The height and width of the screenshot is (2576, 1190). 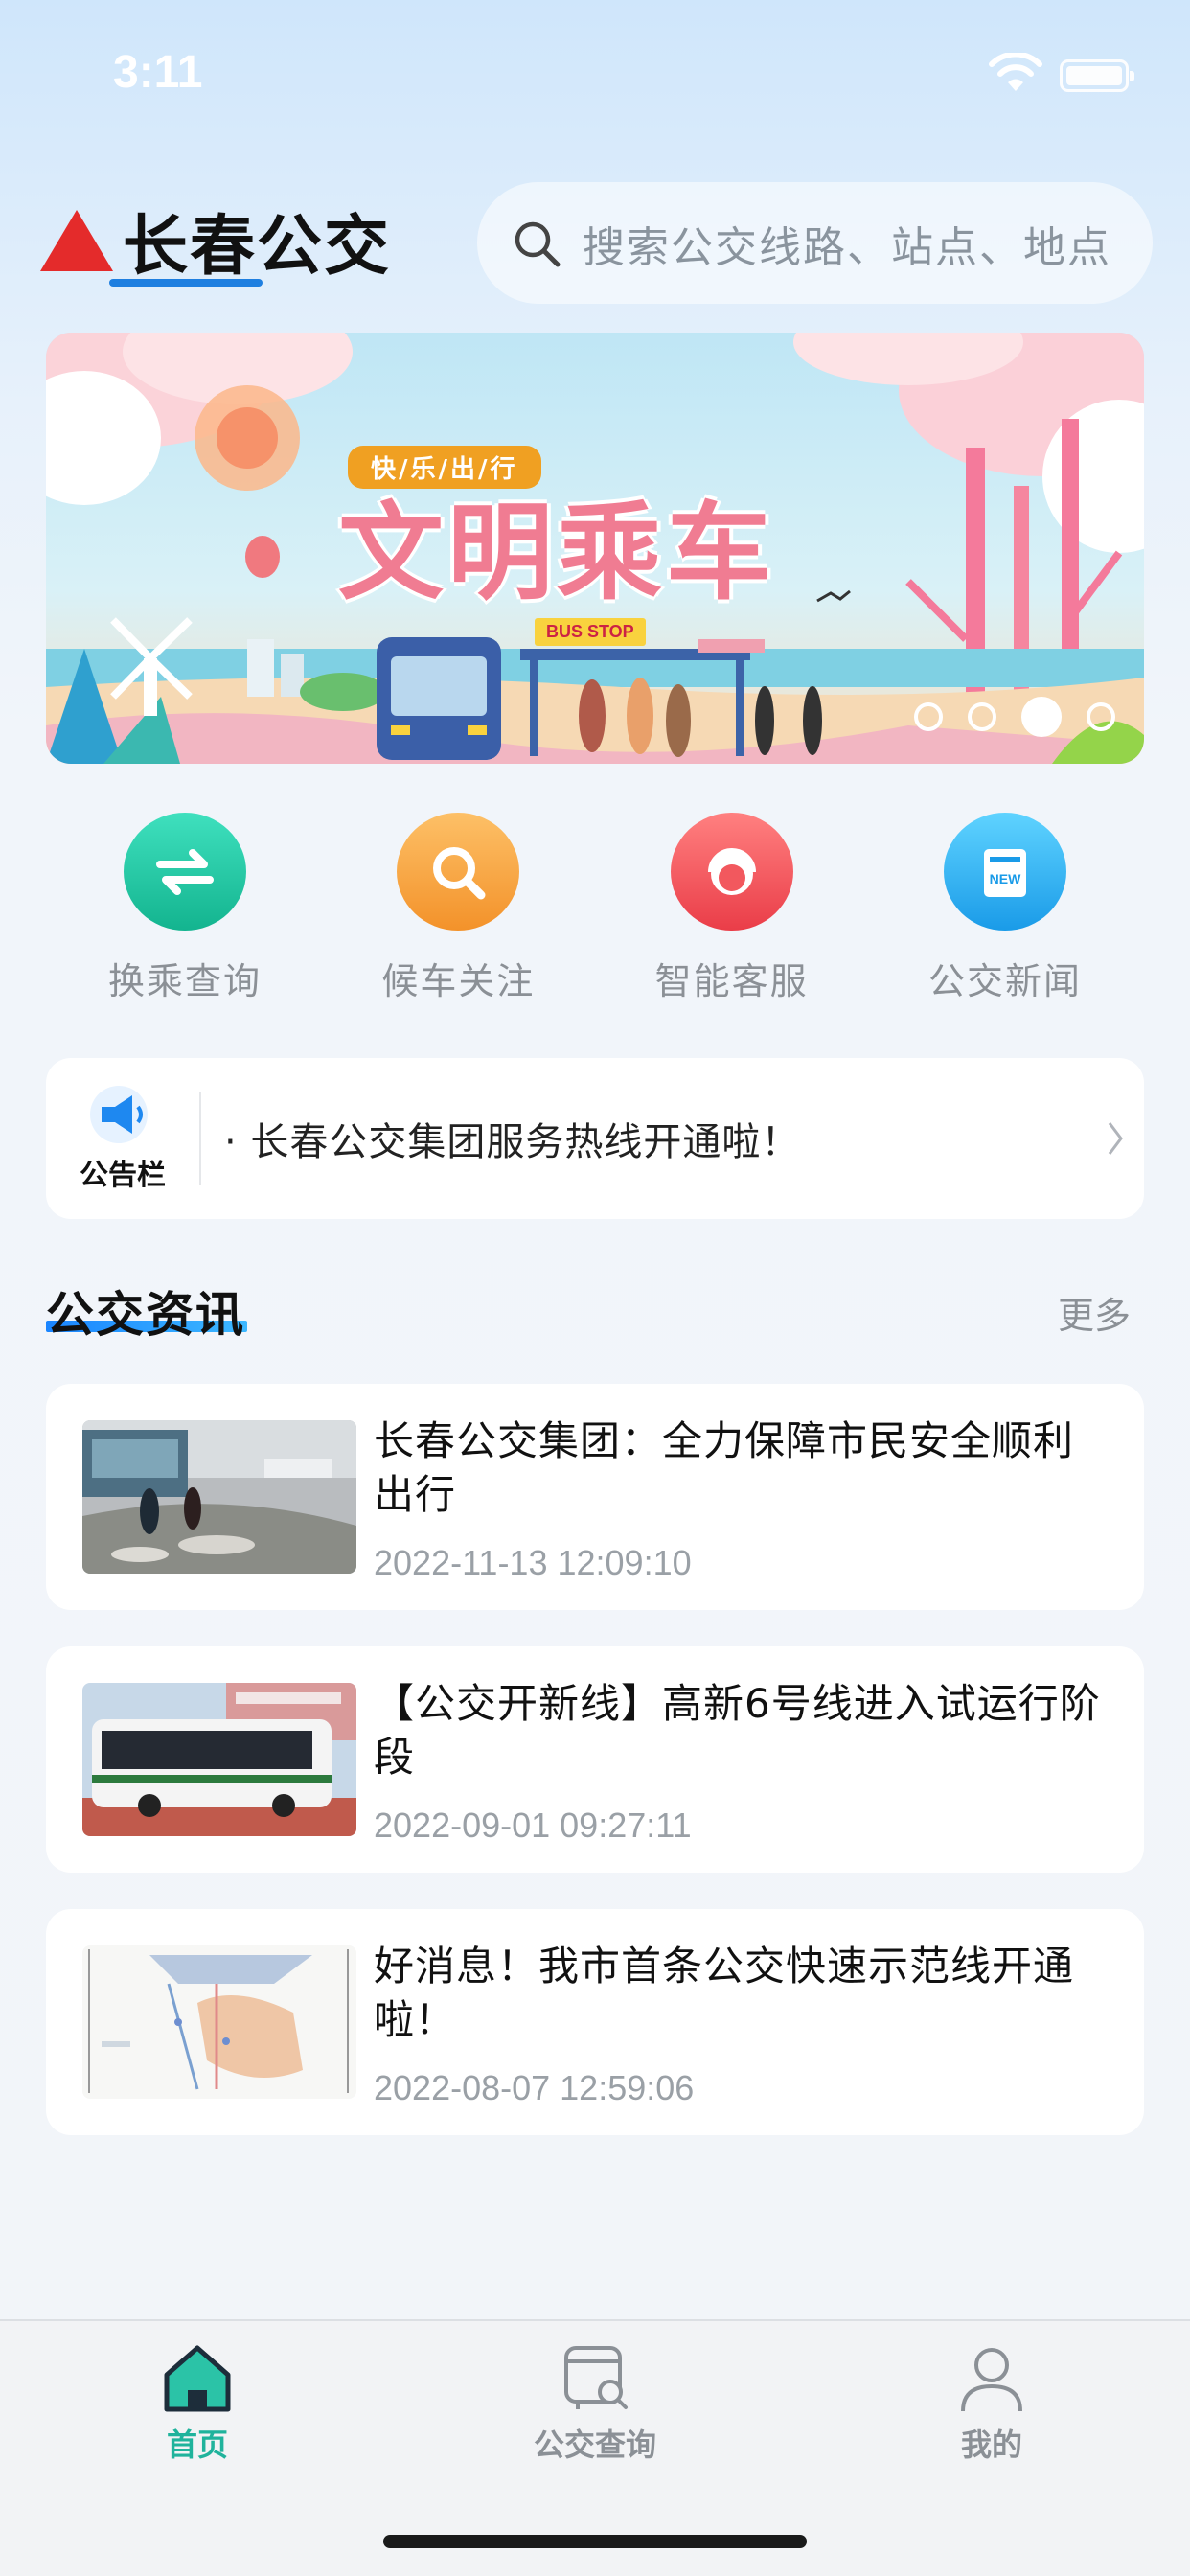 What do you see at coordinates (459, 981) in the screenshot?
I see `quick-action-label: 候车关注` at bounding box center [459, 981].